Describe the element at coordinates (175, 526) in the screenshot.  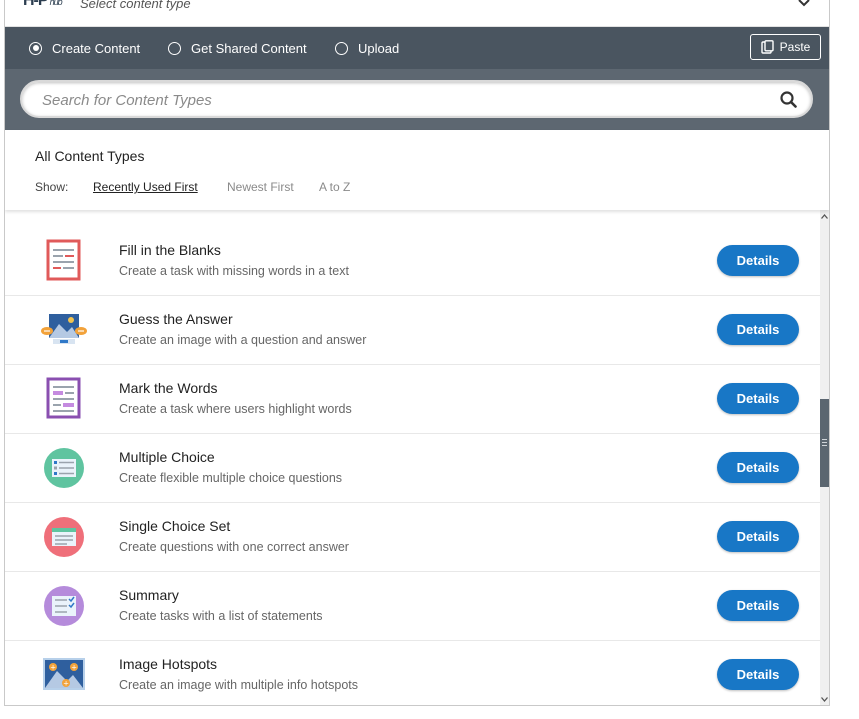
I see `item-title: Single Choice Set` at that location.